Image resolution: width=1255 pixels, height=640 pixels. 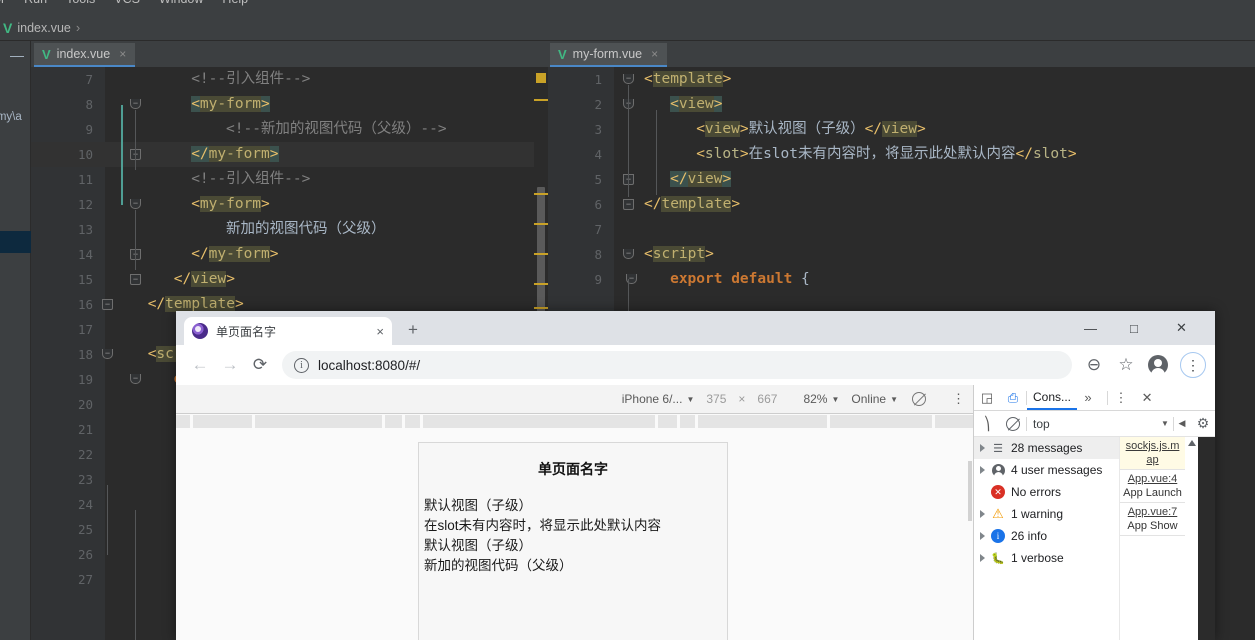 I want to click on console-scrollbar, so click(x=1191, y=538).